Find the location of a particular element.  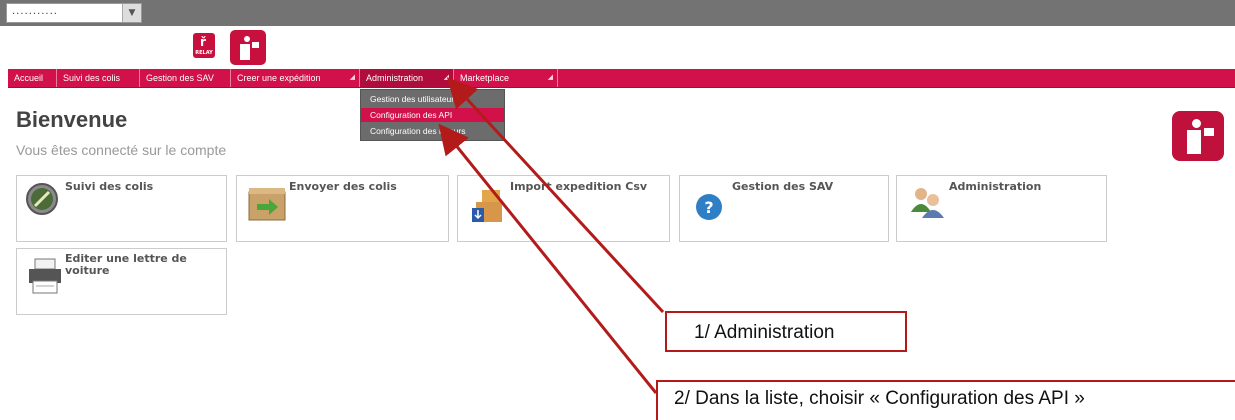

annotation-arrows is located at coordinates (551, 235).